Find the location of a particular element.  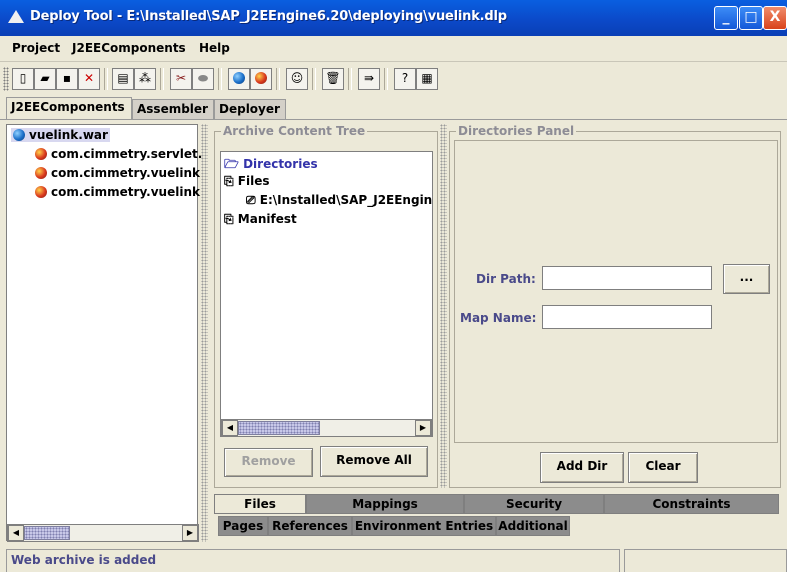

help-icon: ? is located at coordinates (405, 79).